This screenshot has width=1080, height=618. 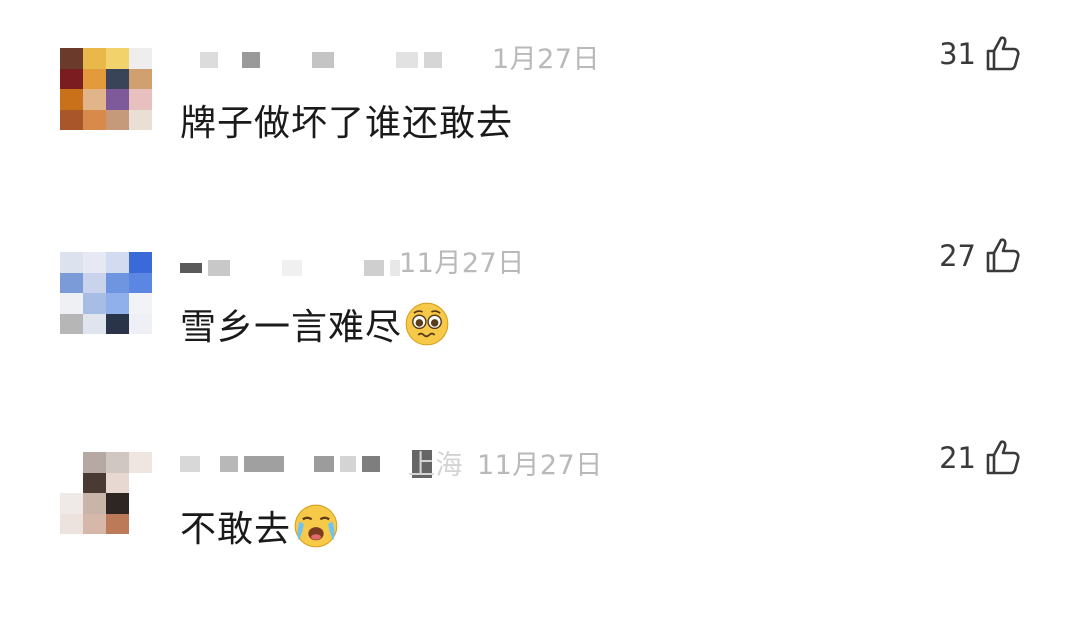 What do you see at coordinates (957, 458) in the screenshot?
I see `like-count: 21` at bounding box center [957, 458].